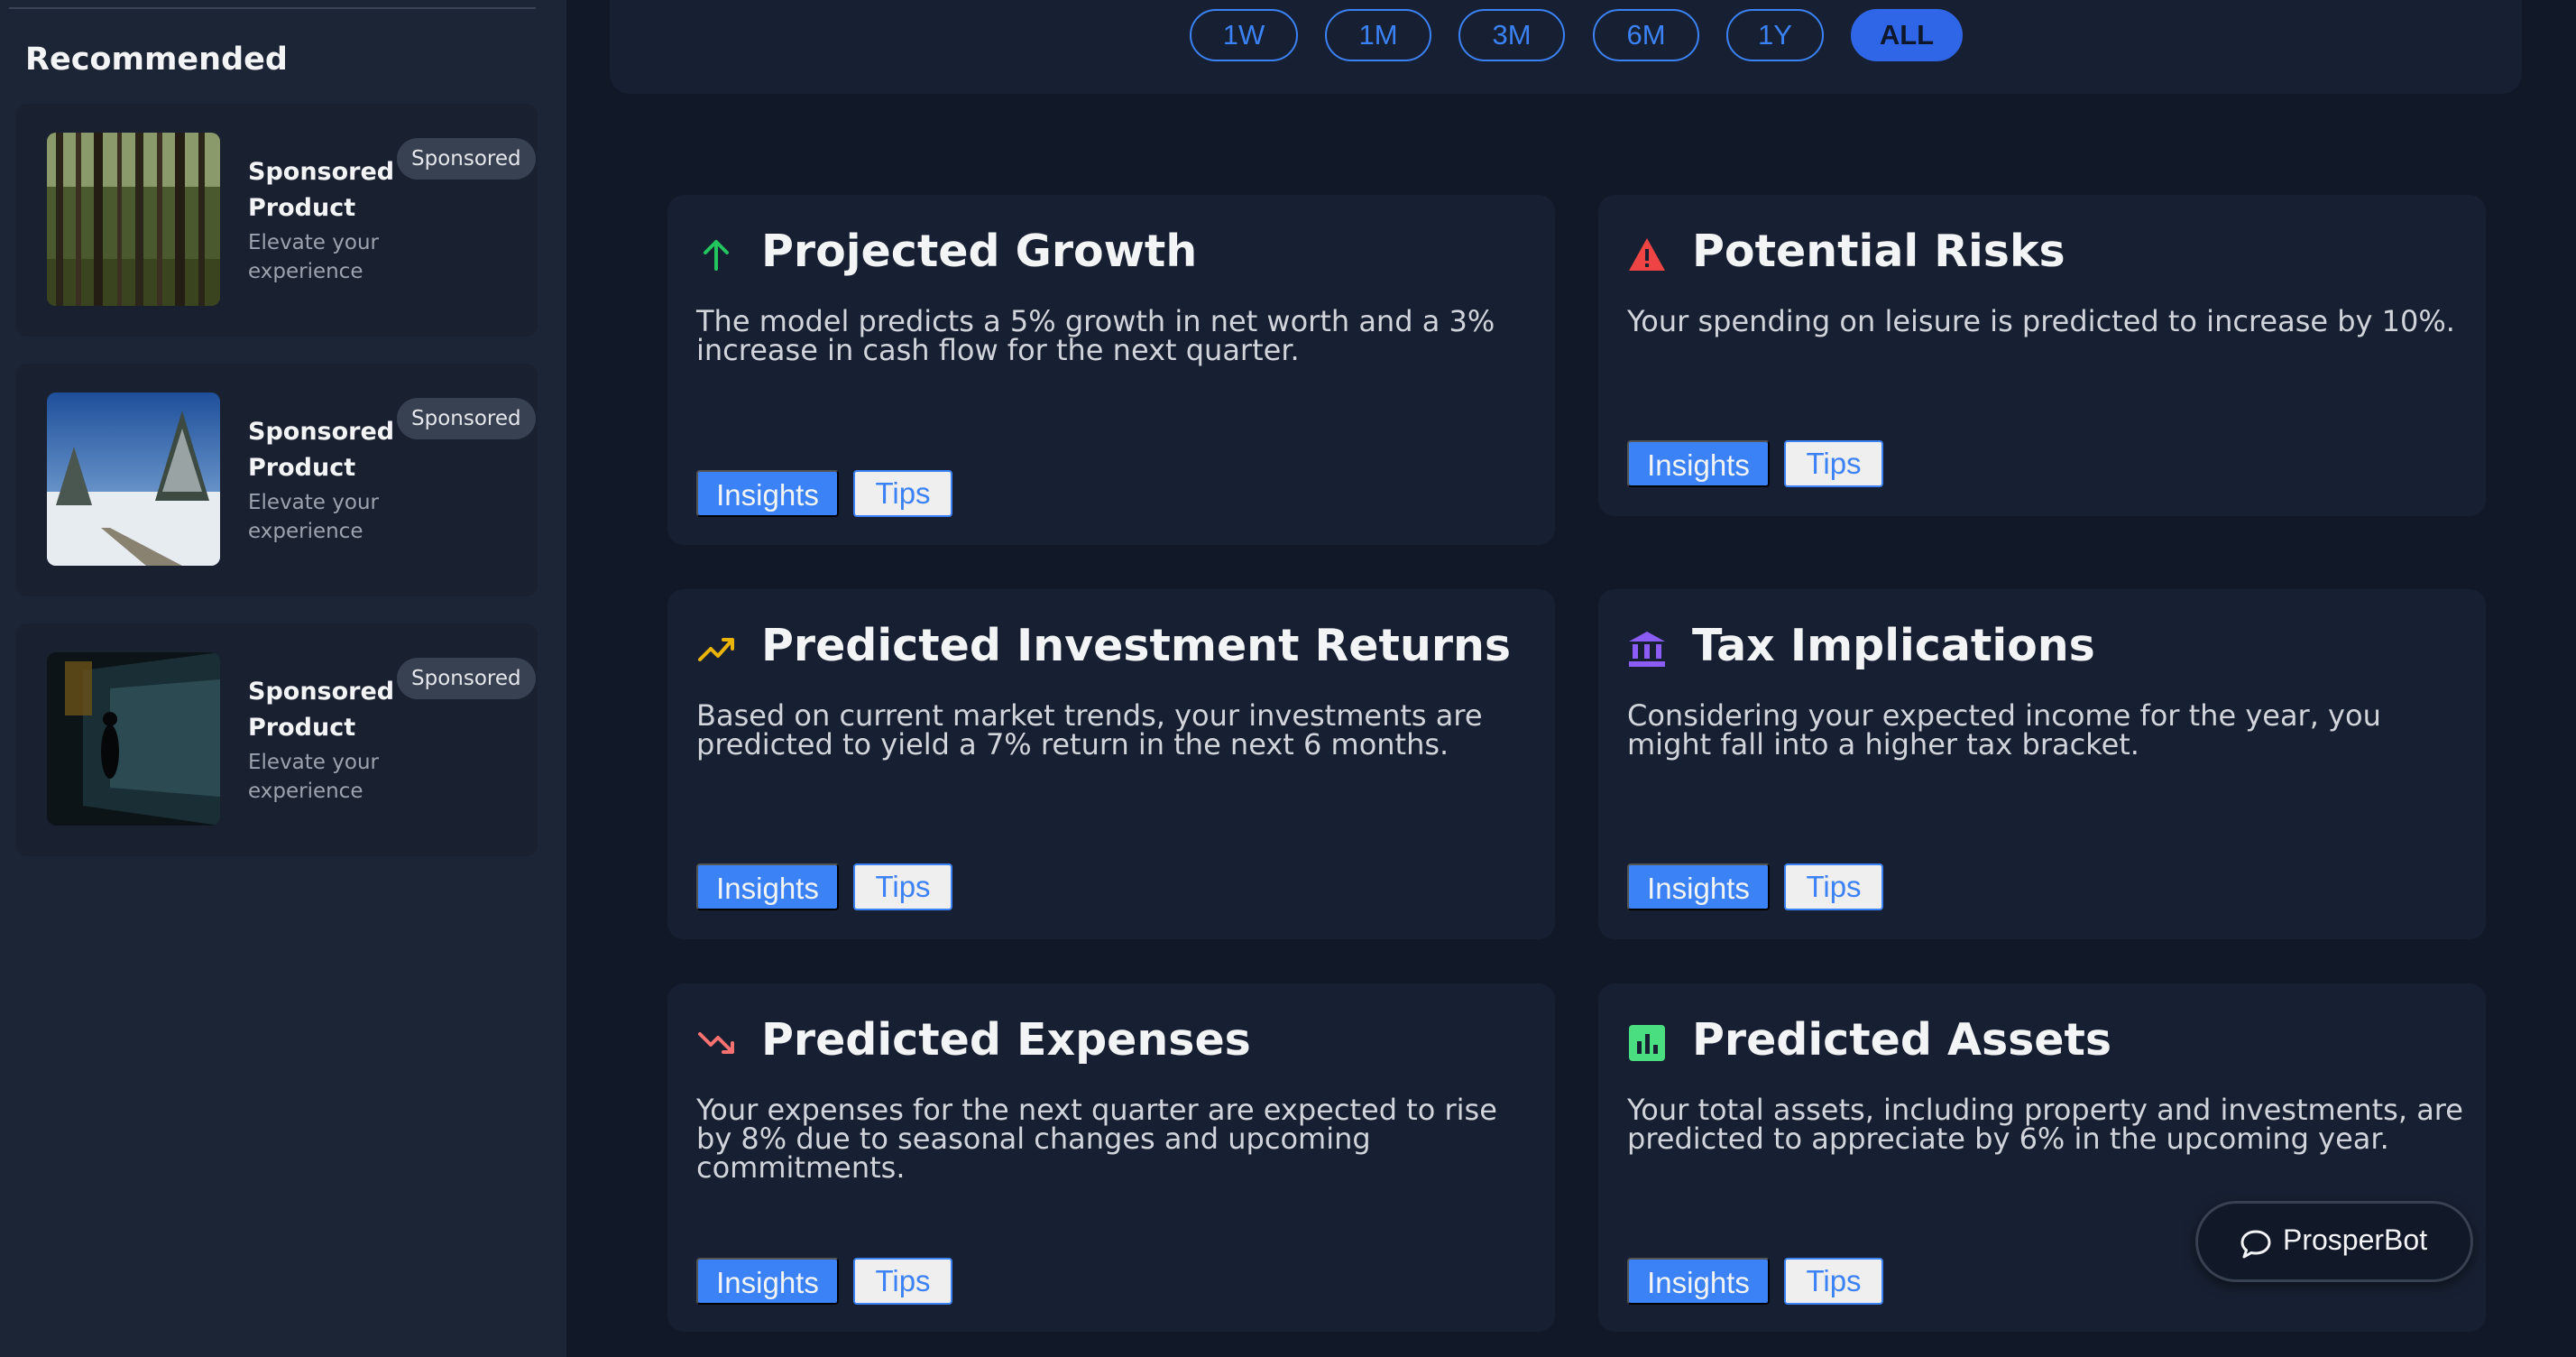 This screenshot has width=2576, height=1357. What do you see at coordinates (1006, 1040) in the screenshot?
I see `card-title: Predicted Expenses` at bounding box center [1006, 1040].